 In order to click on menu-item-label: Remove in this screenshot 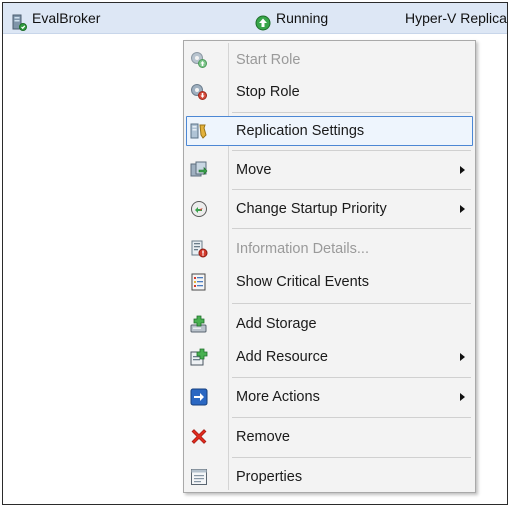, I will do `click(263, 437)`.